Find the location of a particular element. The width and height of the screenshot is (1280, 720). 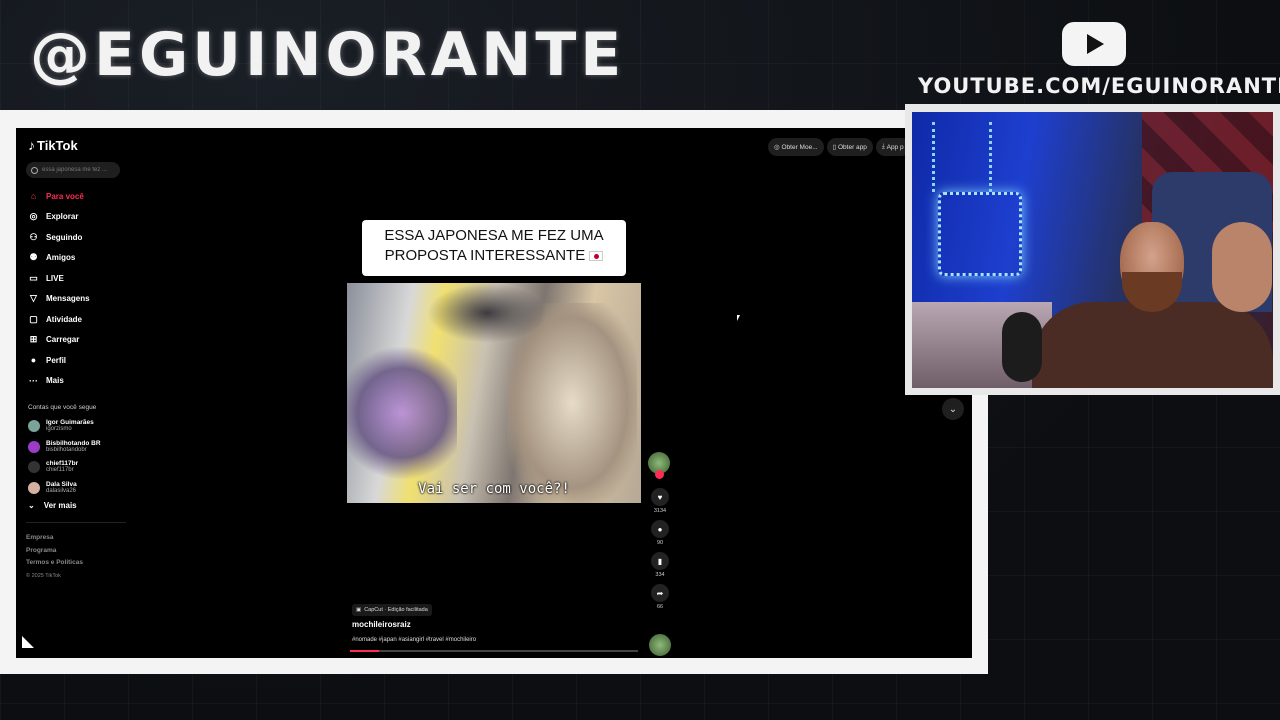

search-input is located at coordinates (79, 170).